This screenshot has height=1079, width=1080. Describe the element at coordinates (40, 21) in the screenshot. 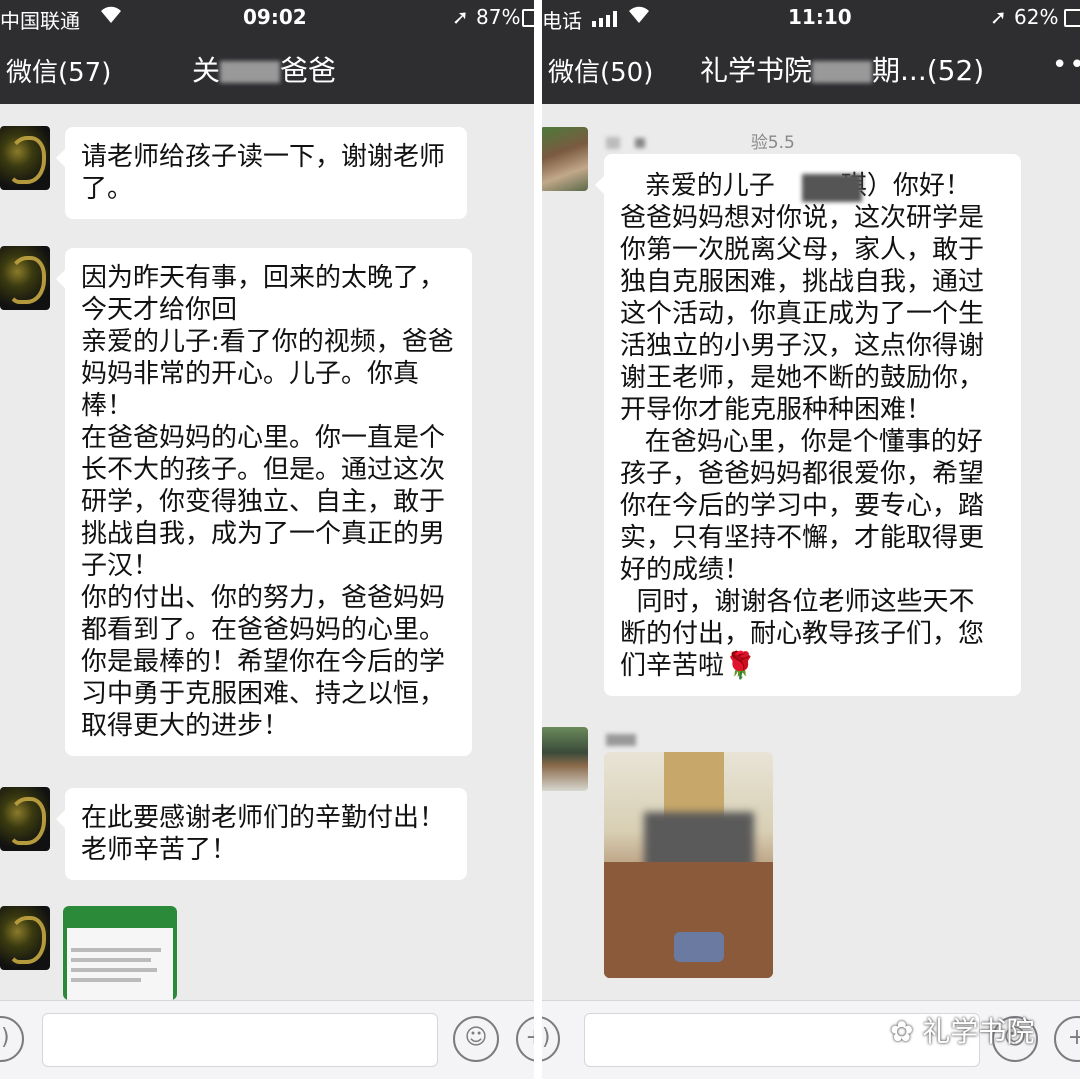

I see `carrier-label: 中国联通` at that location.